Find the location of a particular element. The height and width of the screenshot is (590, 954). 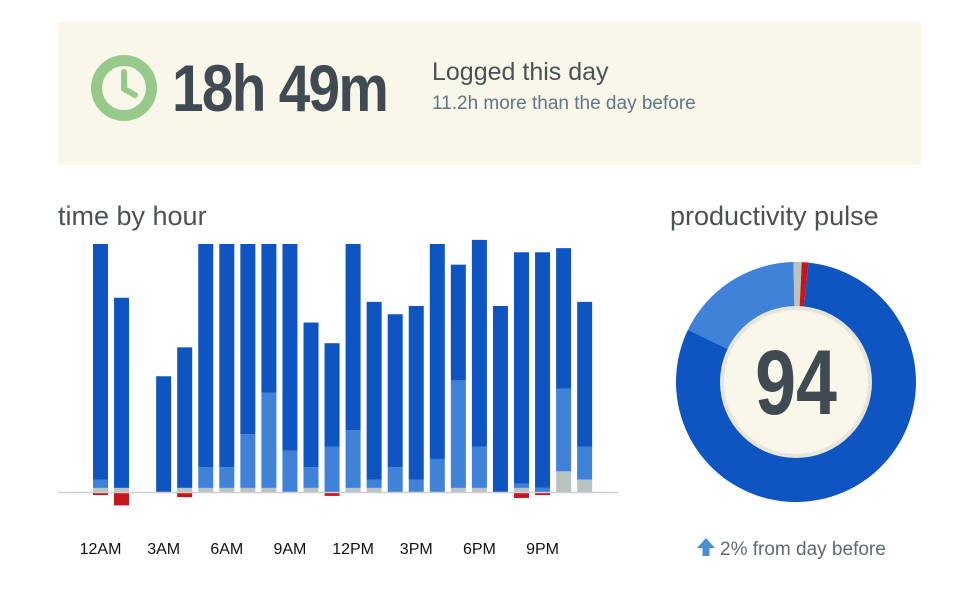

bar-9AM is located at coordinates (290, 368).